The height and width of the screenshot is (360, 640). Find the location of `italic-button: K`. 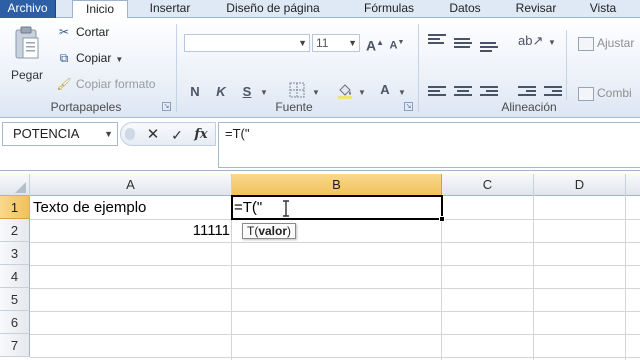

italic-button: K is located at coordinates (221, 92).